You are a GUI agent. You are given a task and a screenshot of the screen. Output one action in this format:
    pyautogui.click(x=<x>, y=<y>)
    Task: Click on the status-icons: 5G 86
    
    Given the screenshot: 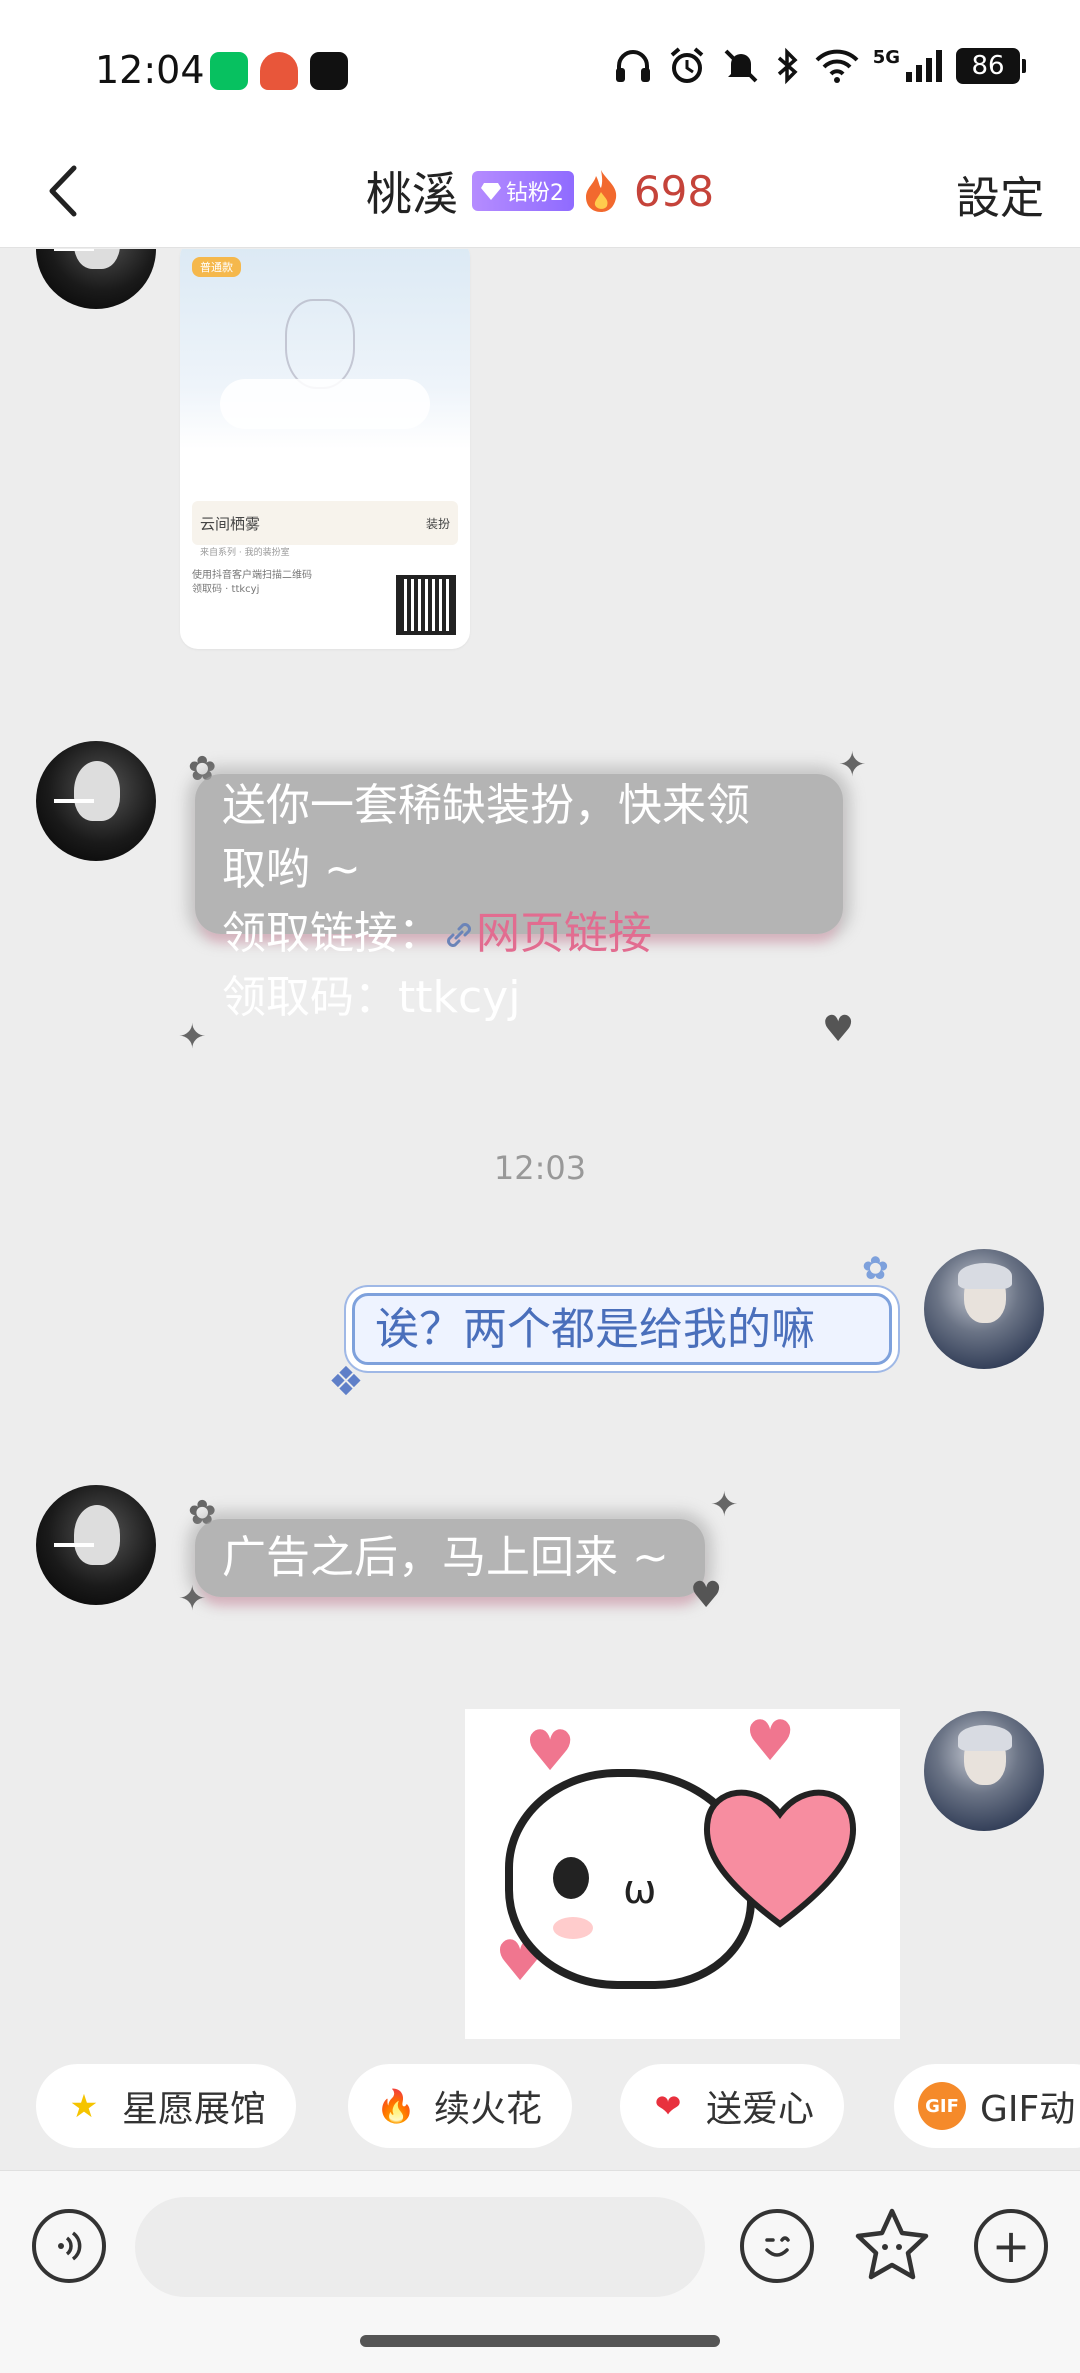 What is the action you would take?
    pyautogui.click(x=819, y=66)
    